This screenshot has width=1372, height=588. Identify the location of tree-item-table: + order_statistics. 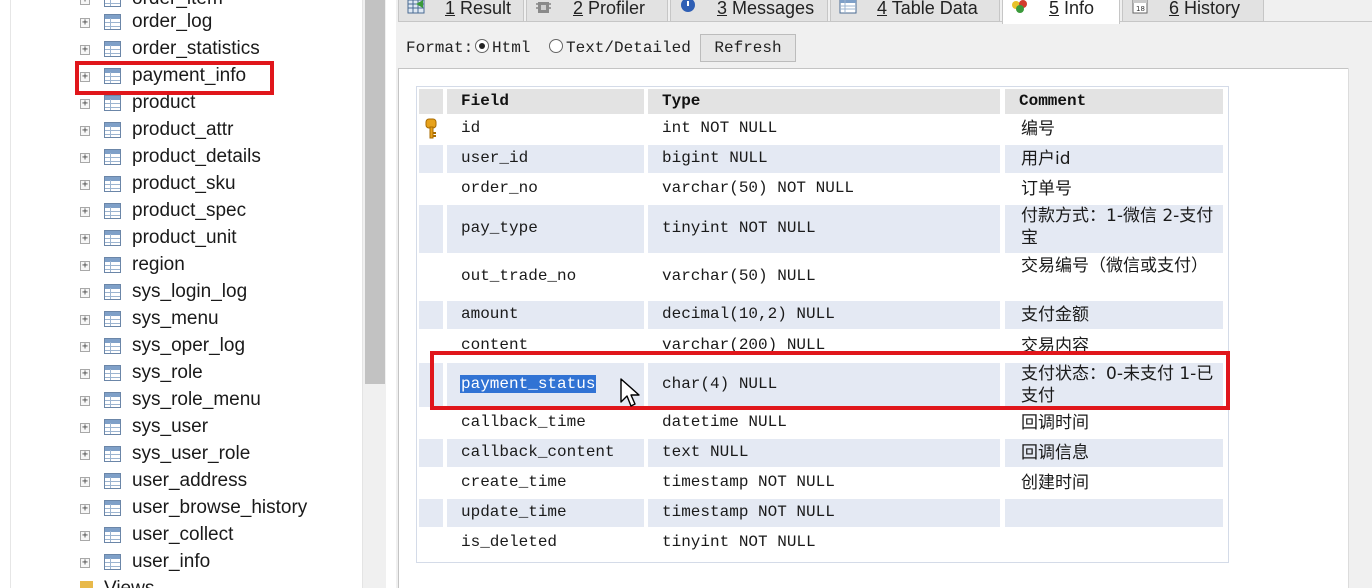
(180, 49).